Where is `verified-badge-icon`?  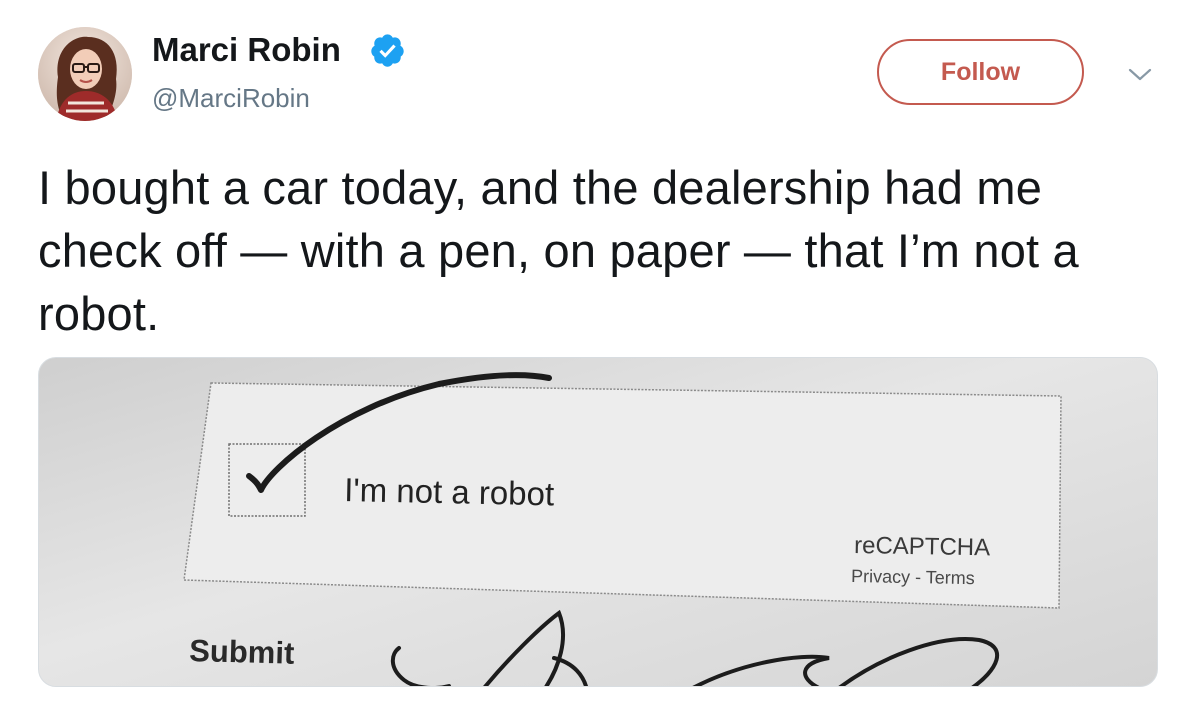 verified-badge-icon is located at coordinates (387, 50).